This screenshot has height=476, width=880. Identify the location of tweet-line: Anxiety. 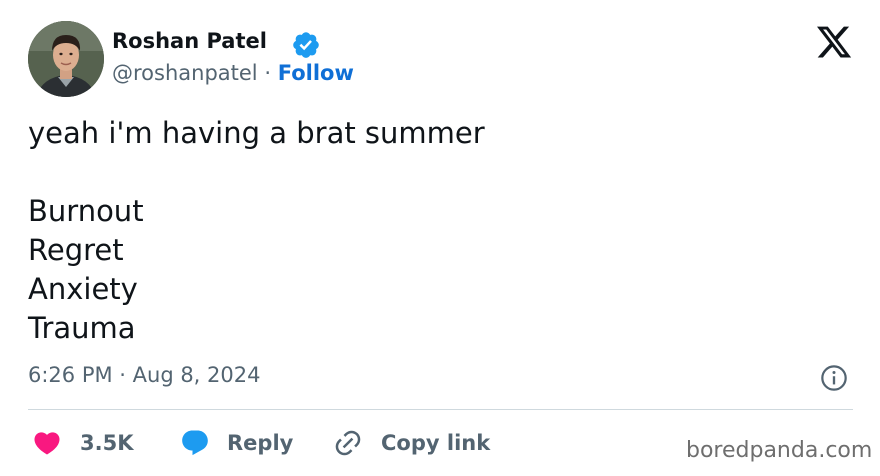
(83, 289).